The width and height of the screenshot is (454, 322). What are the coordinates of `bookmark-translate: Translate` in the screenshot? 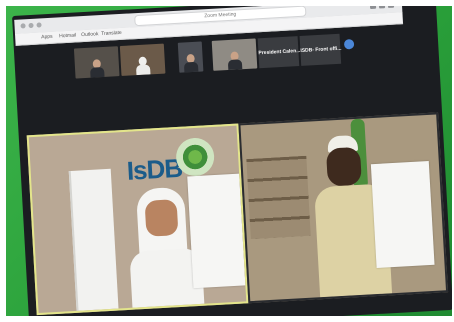 It's located at (111, 34).